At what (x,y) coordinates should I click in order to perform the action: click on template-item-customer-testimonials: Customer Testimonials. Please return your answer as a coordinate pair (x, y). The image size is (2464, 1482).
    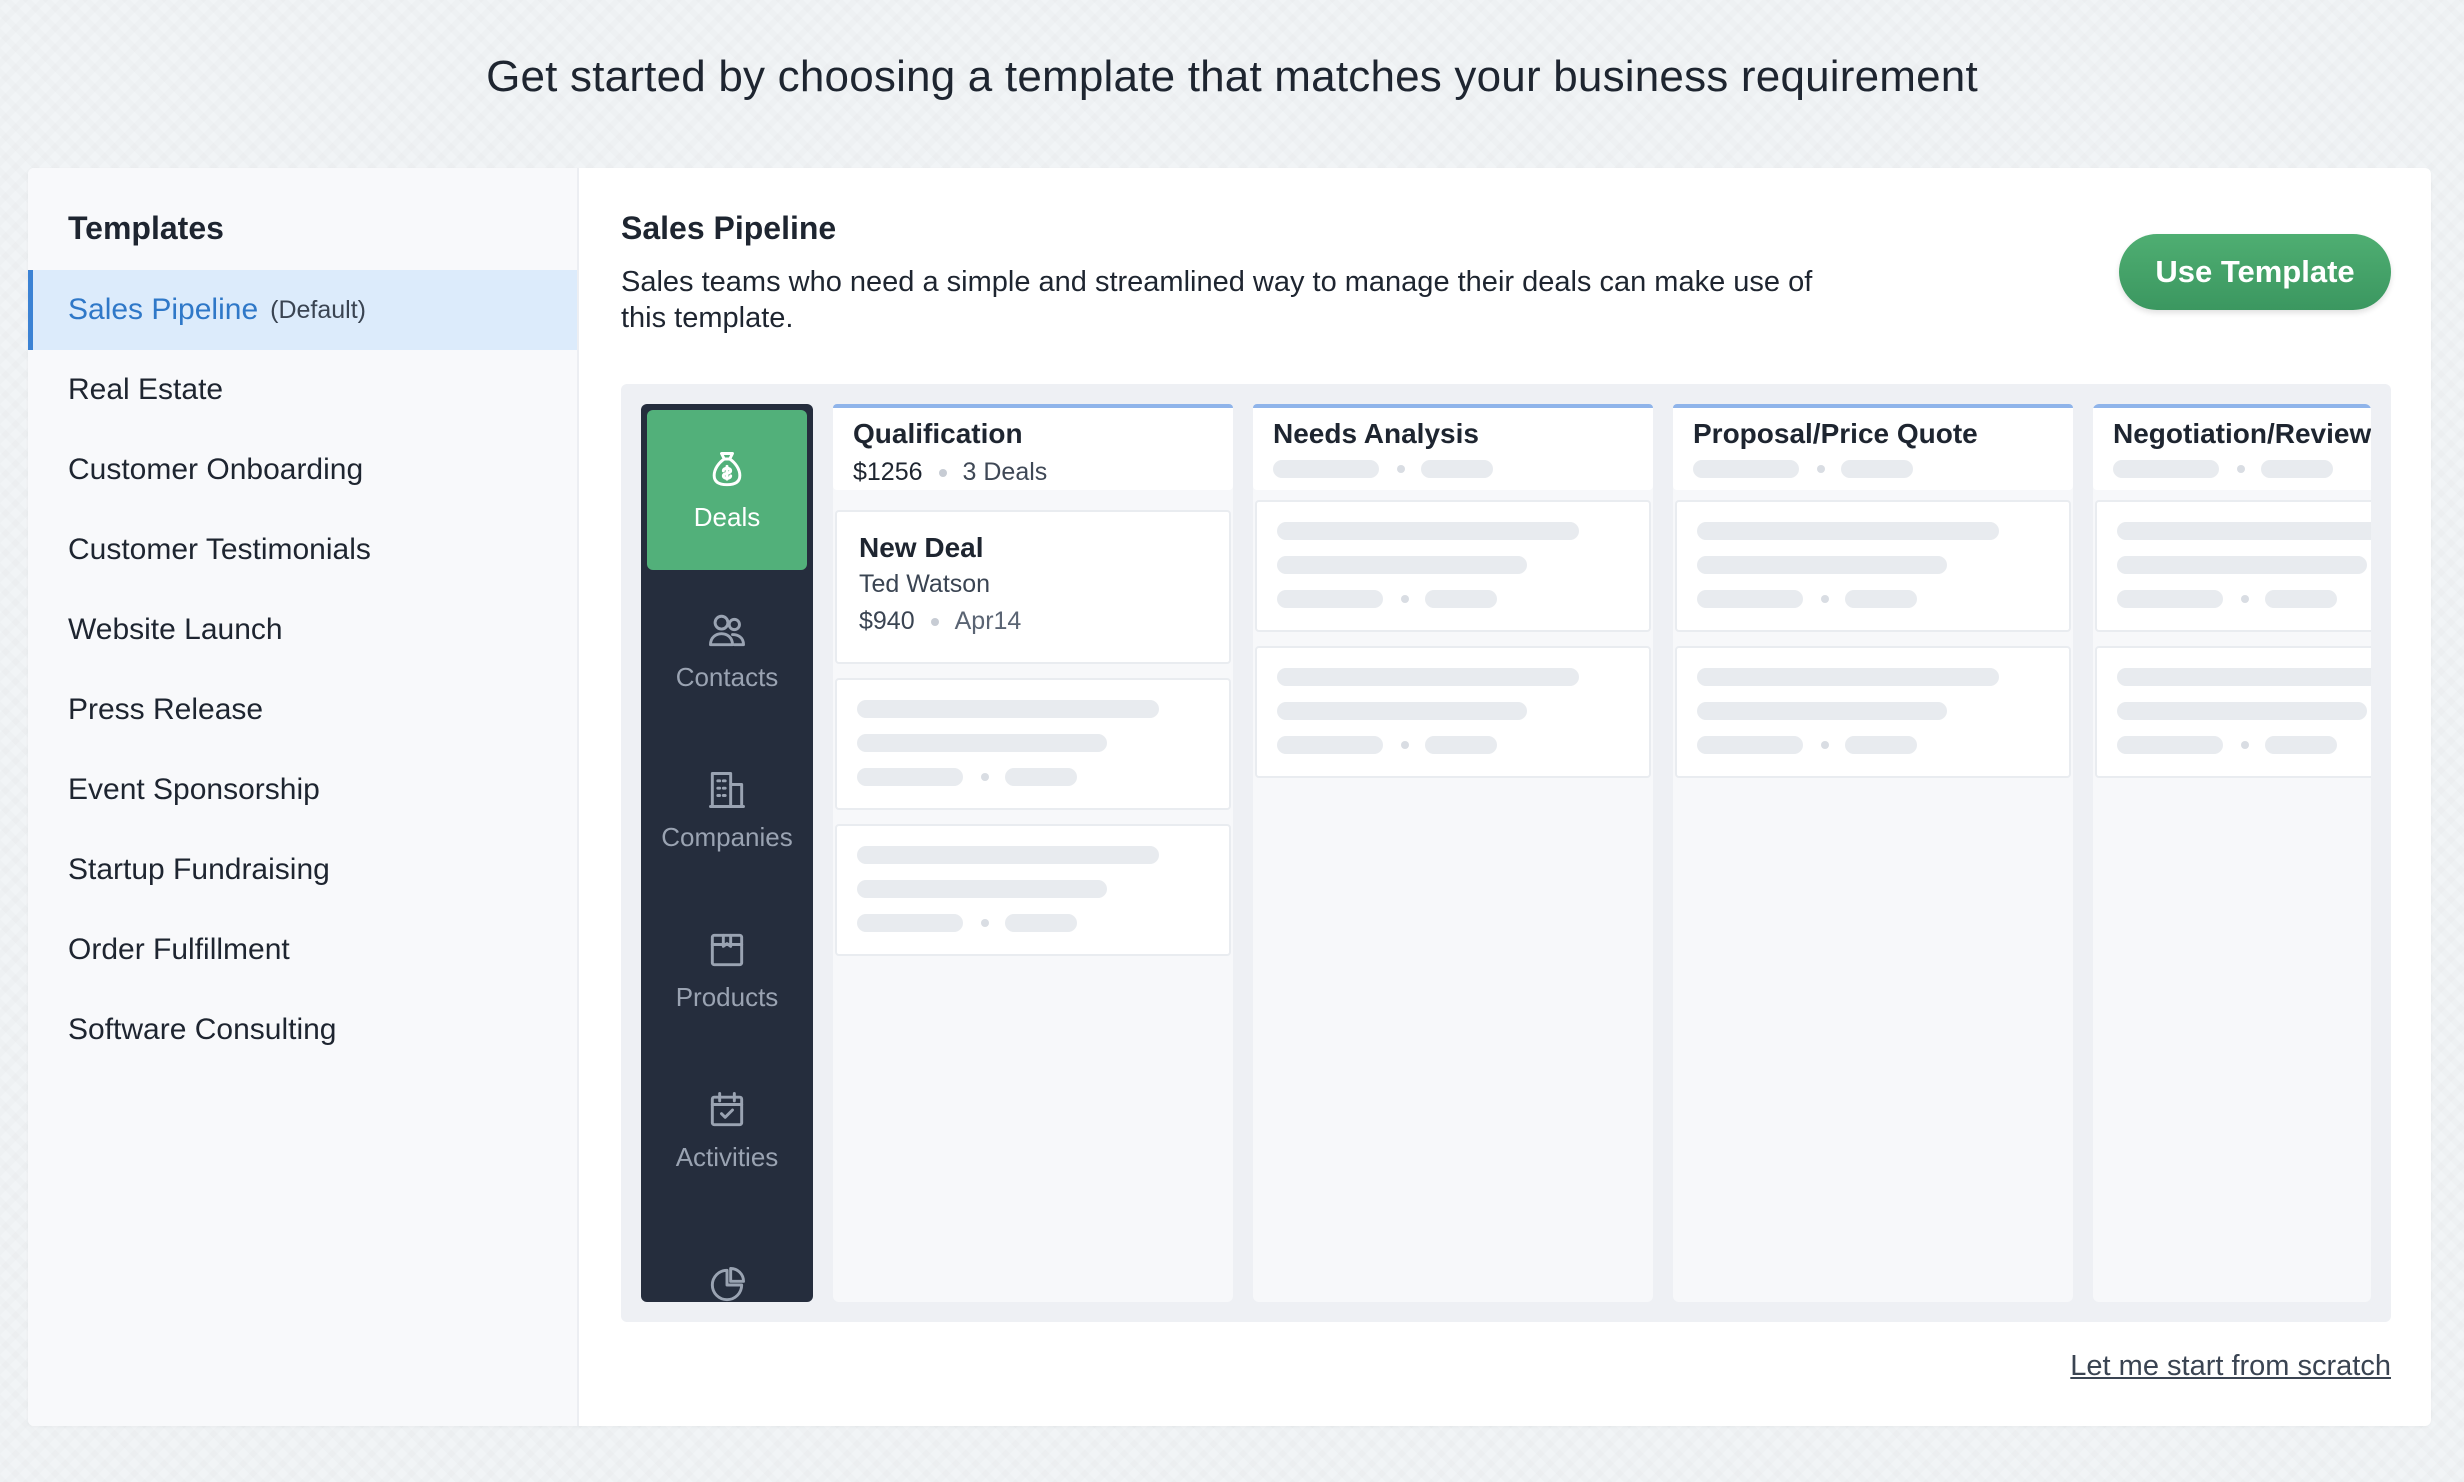
    Looking at the image, I should click on (302, 550).